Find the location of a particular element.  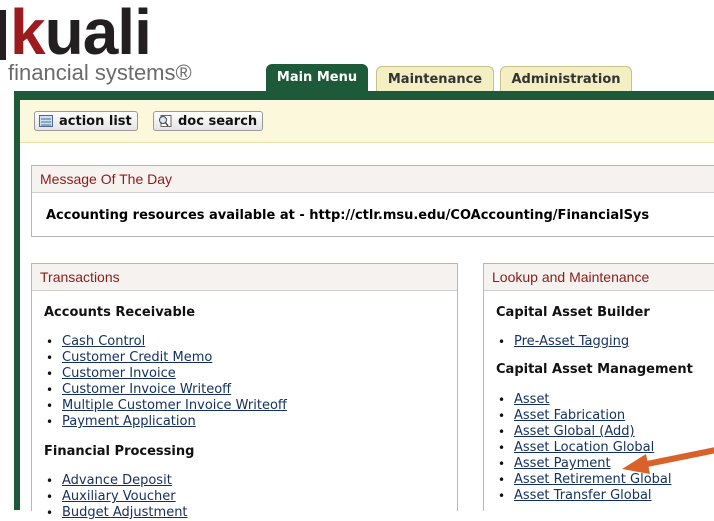

section-heading: Financial Processing is located at coordinates (119, 451).